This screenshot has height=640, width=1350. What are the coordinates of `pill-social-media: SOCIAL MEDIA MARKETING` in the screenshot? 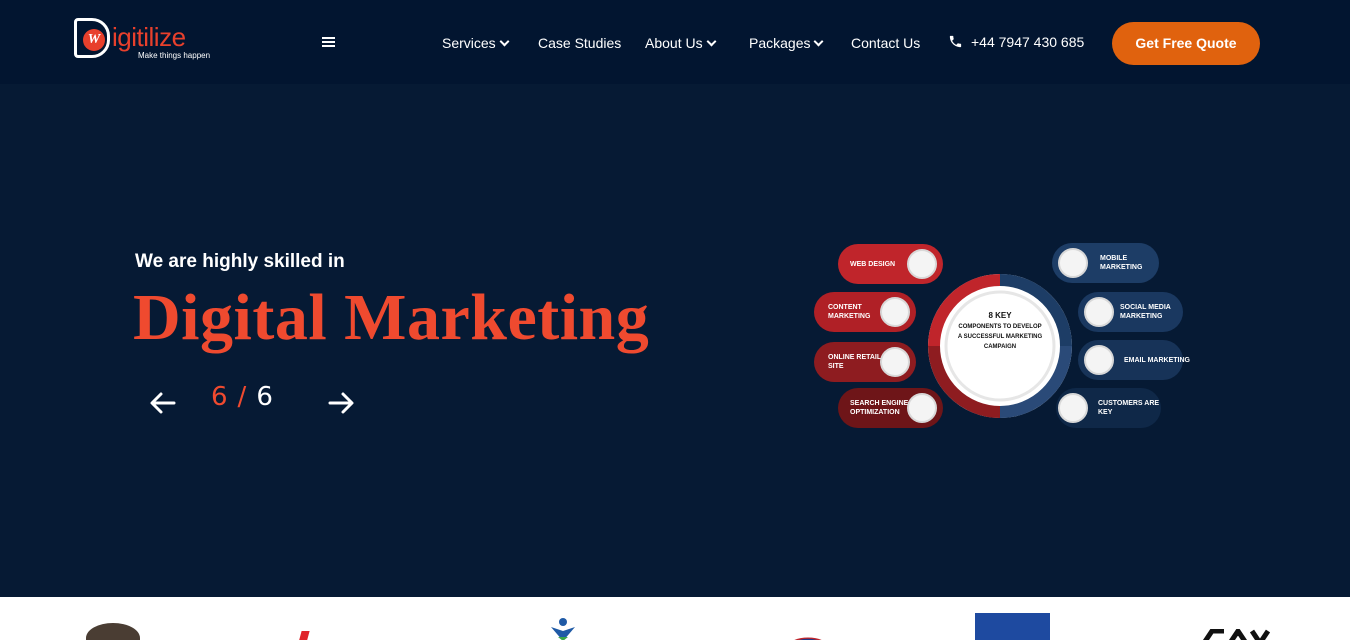 It's located at (1130, 312).